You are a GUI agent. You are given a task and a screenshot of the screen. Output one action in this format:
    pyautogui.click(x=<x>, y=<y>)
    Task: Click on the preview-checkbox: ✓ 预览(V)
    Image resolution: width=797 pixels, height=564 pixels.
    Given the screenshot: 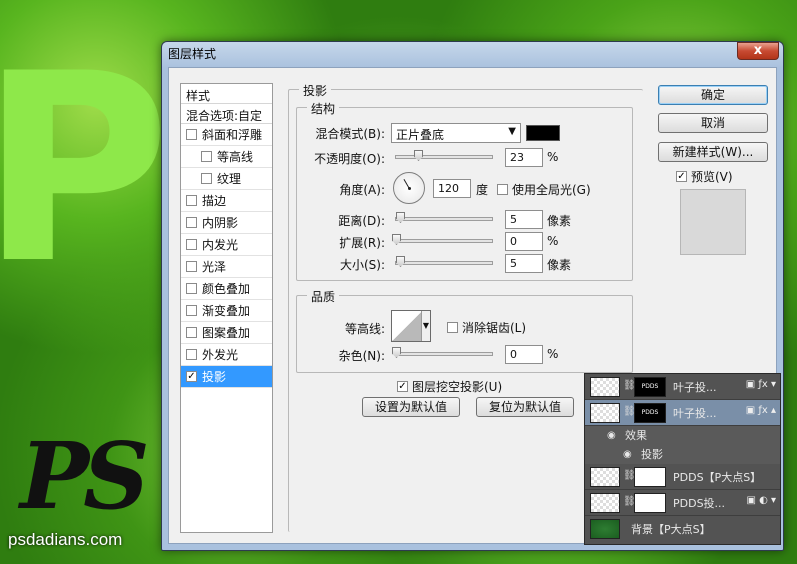 What is the action you would take?
    pyautogui.click(x=704, y=176)
    